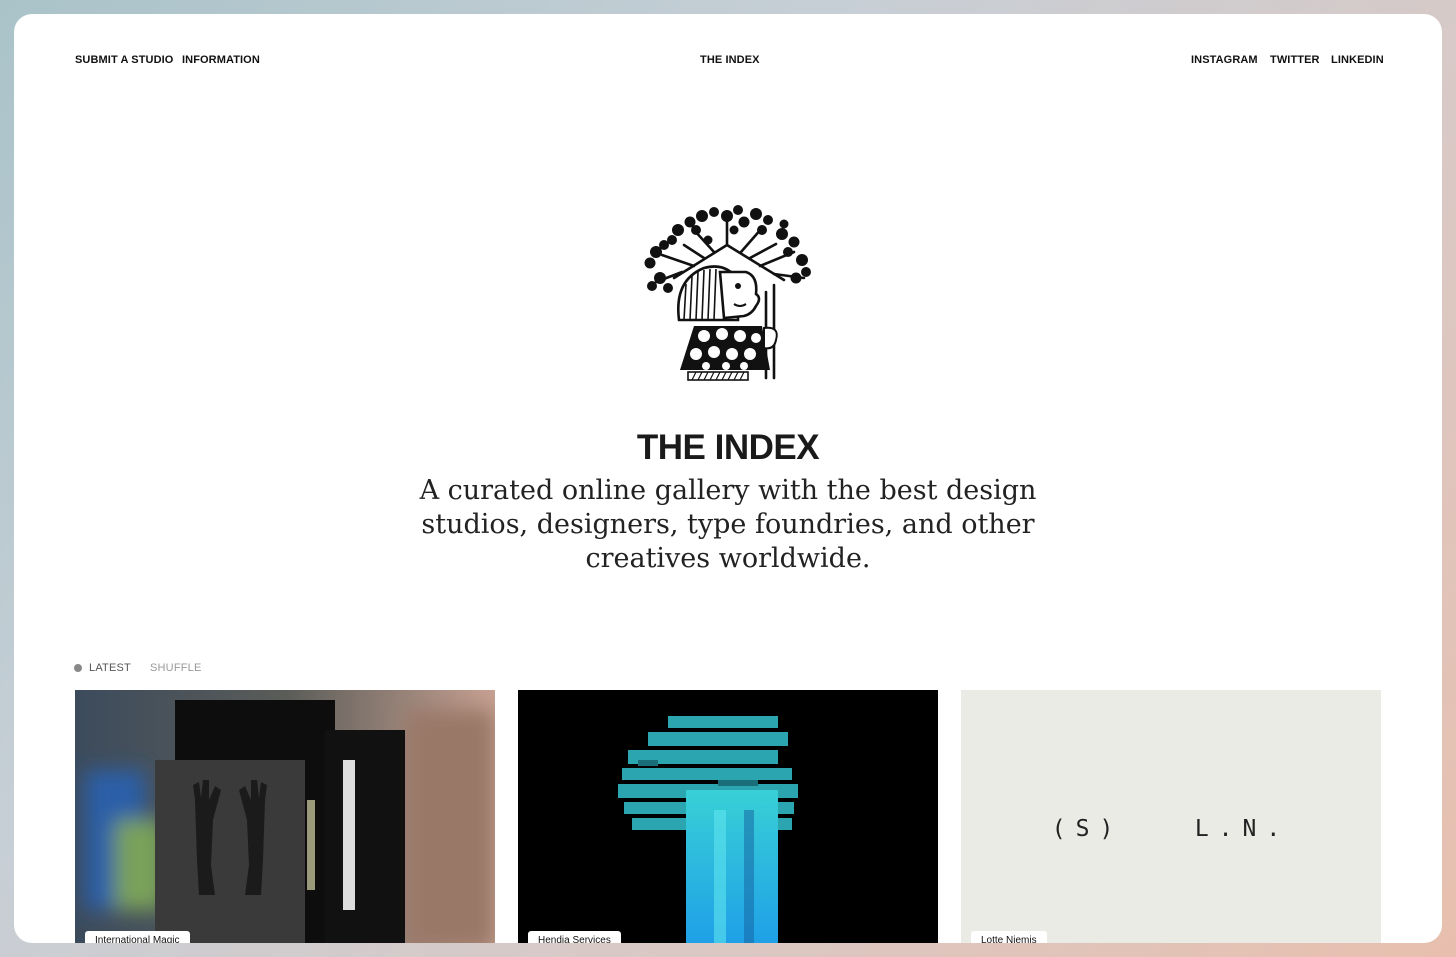 The height and width of the screenshot is (957, 1456). What do you see at coordinates (730, 60) in the screenshot?
I see `nav-home-the-index: THE INDEX` at bounding box center [730, 60].